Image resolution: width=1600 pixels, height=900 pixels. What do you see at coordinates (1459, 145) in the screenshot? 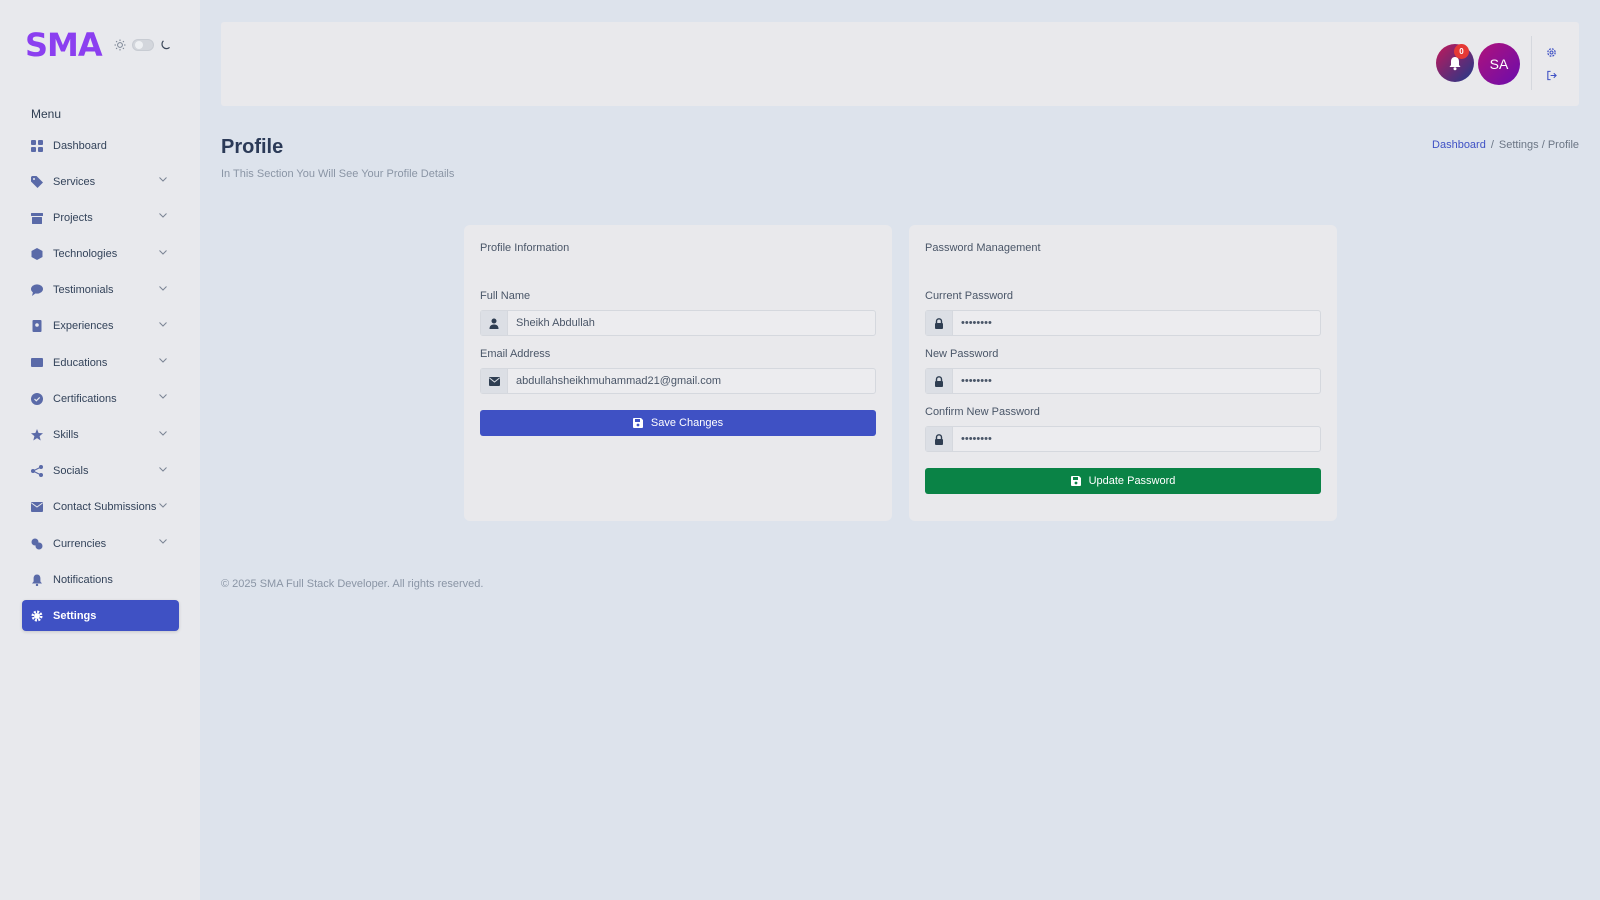
I see `breadcrumb-dashboard-link: Dashboard` at bounding box center [1459, 145].